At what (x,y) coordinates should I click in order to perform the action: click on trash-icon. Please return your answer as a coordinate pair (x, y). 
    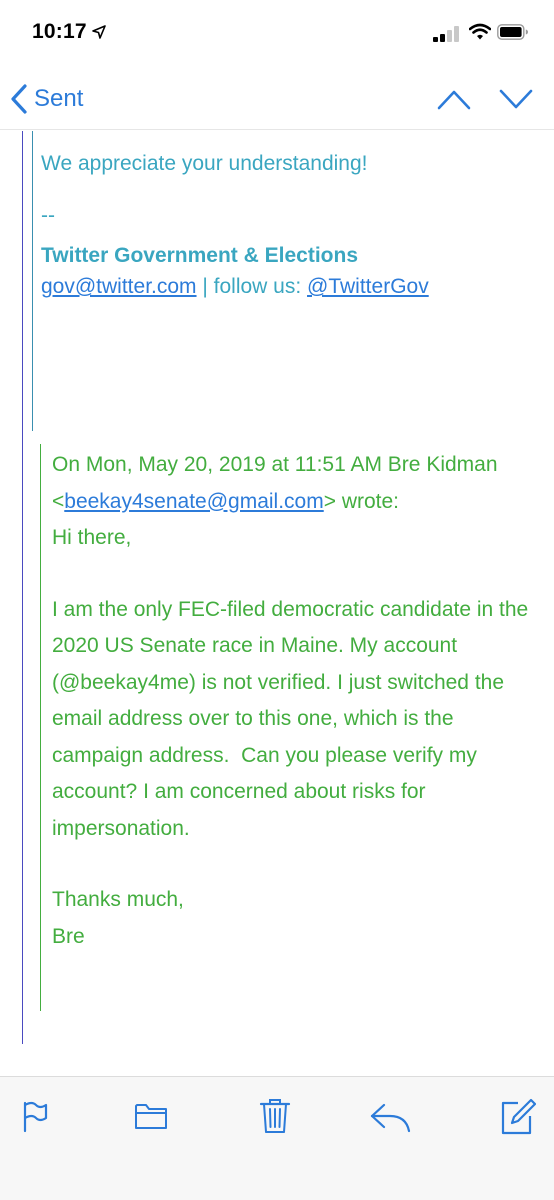
    Looking at the image, I should click on (275, 1116).